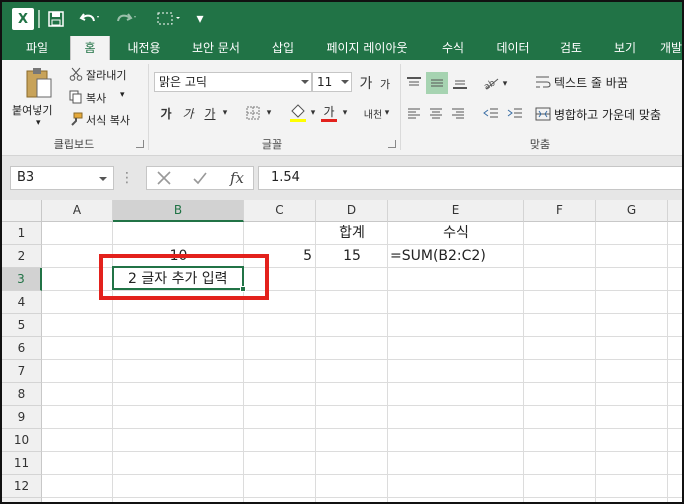  What do you see at coordinates (513, 48) in the screenshot?
I see `tab-data: 데이터` at bounding box center [513, 48].